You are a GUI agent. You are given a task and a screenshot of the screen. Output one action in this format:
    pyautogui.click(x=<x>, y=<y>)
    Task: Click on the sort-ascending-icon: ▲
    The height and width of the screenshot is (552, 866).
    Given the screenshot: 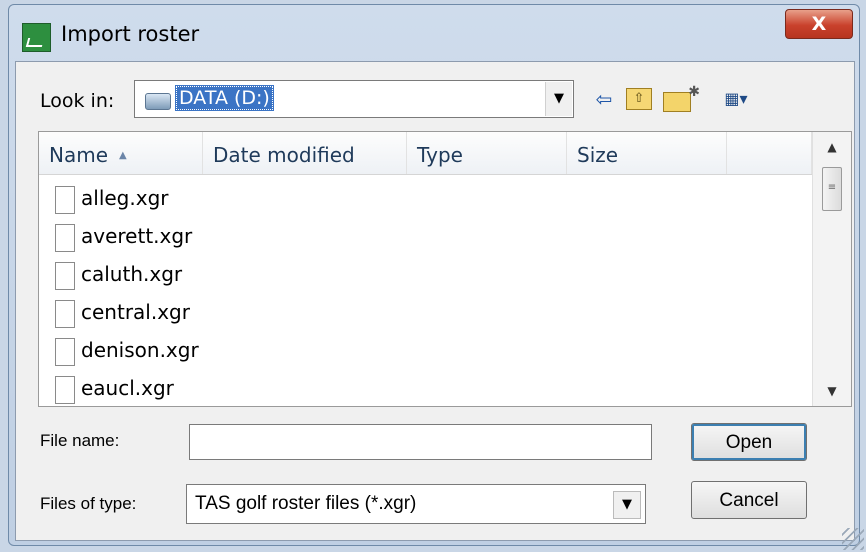 What is the action you would take?
    pyautogui.click(x=123, y=155)
    